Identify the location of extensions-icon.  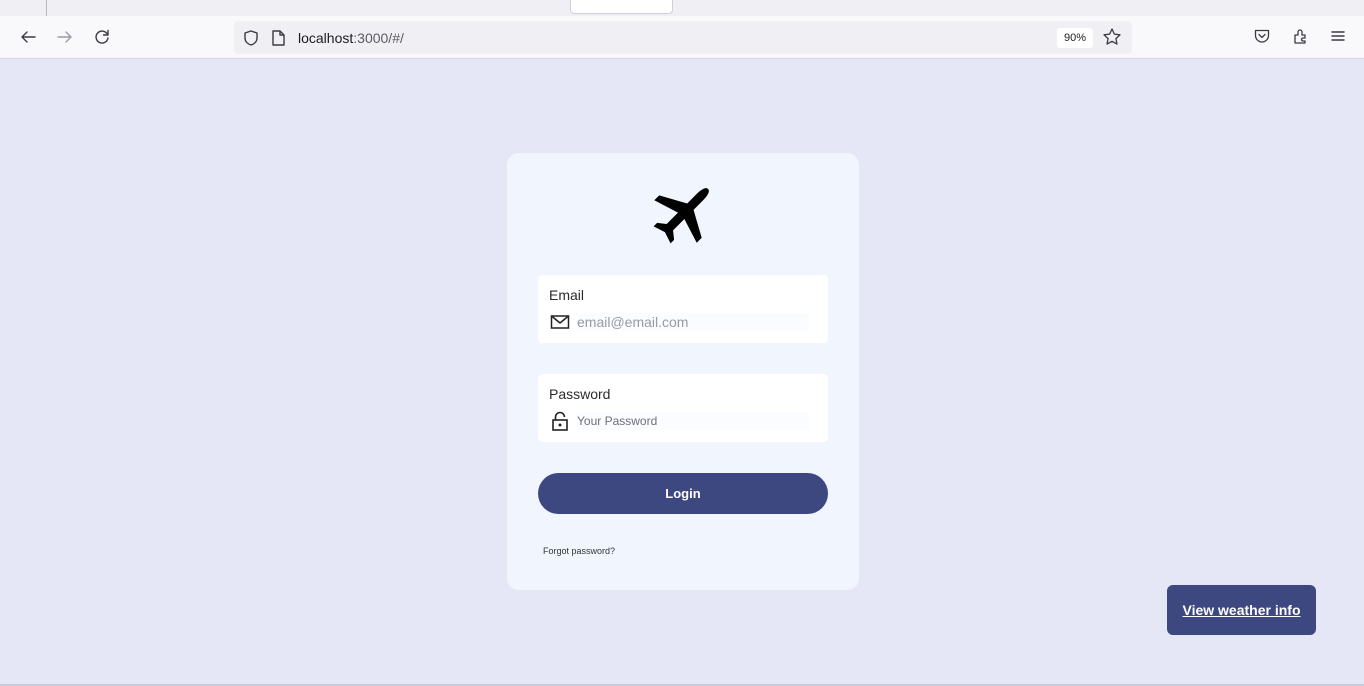
(1300, 36).